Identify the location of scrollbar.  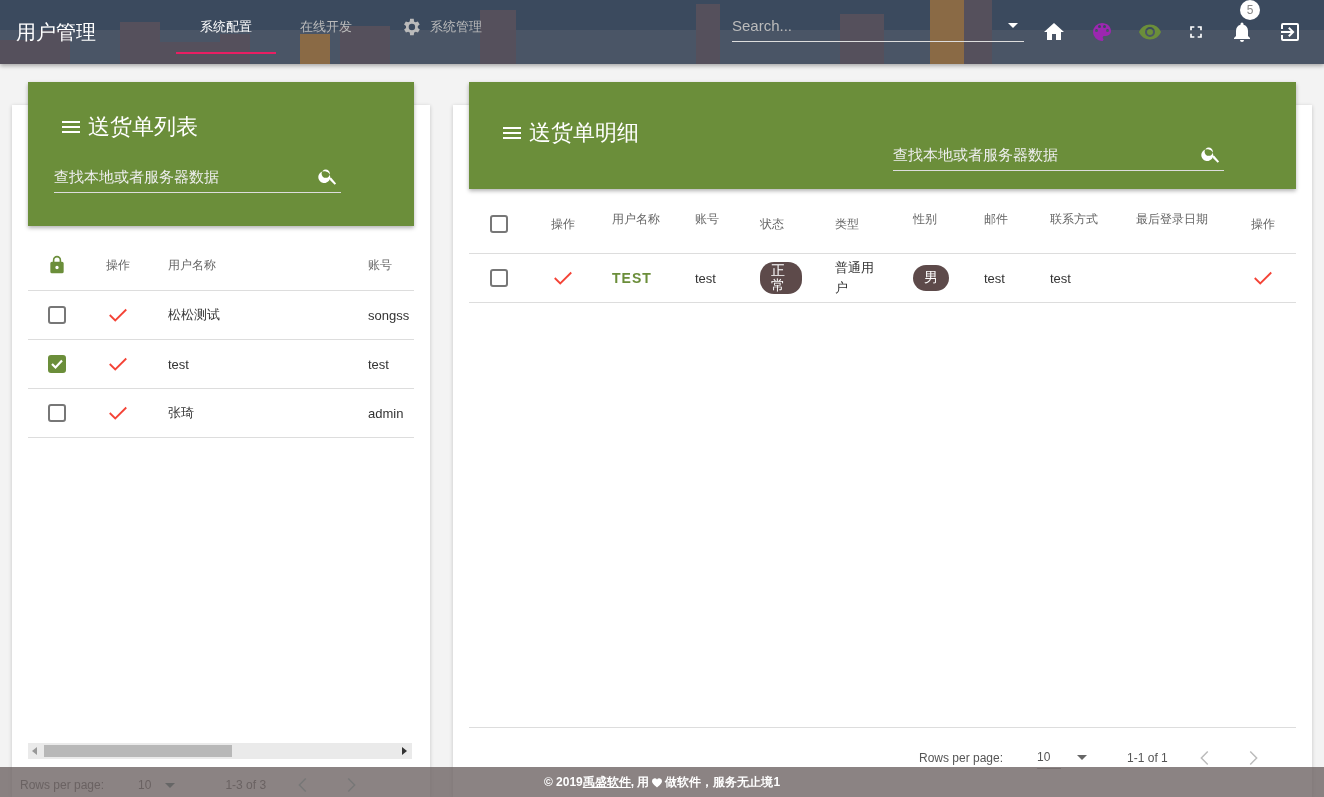
(220, 751).